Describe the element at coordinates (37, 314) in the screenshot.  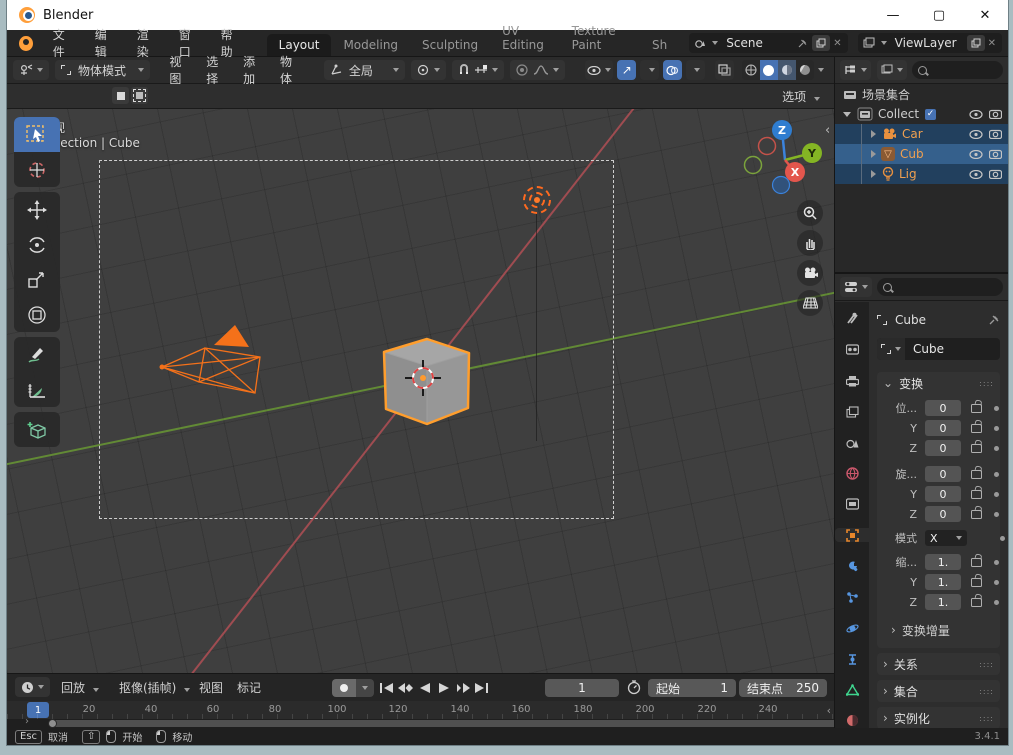
I see `transform-tool` at that location.